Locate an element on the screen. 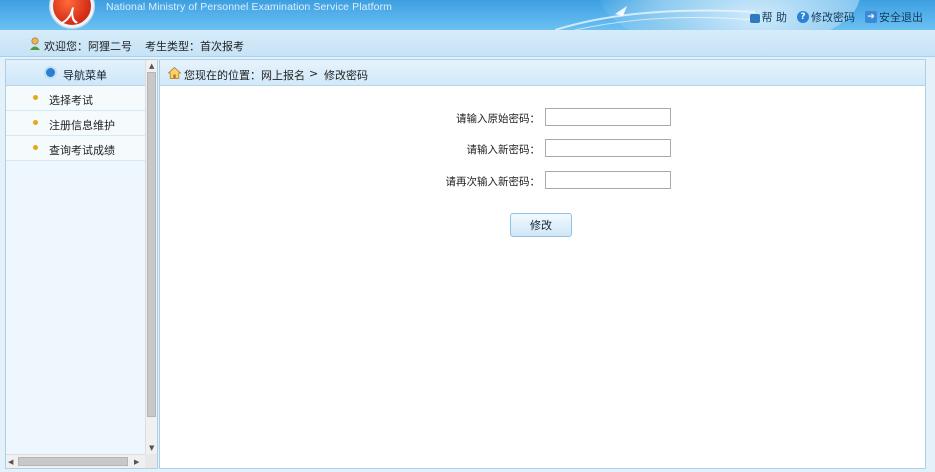 This screenshot has width=935, height=472. submit-button: 修改 is located at coordinates (541, 225).